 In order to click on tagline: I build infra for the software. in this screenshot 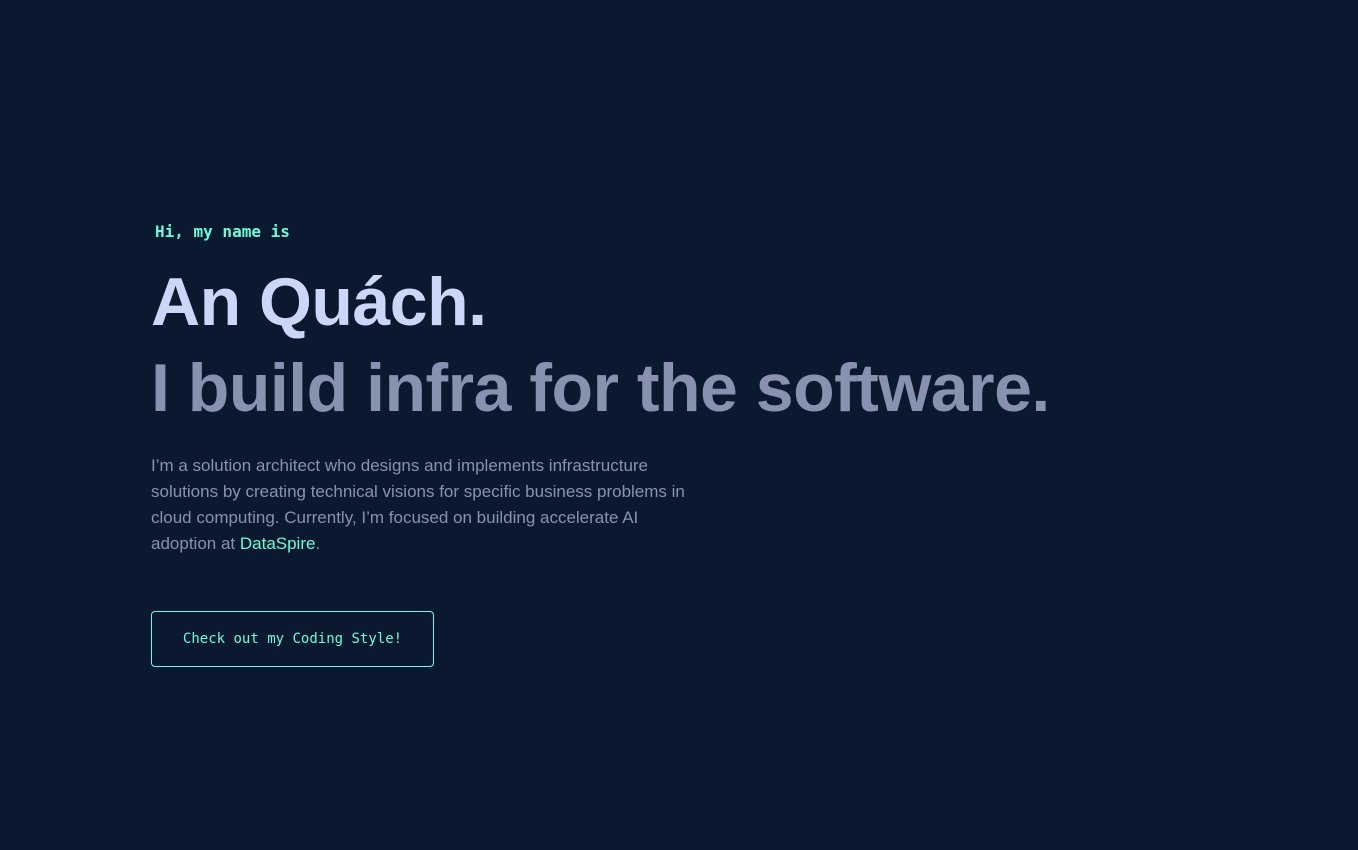, I will do `click(600, 388)`.